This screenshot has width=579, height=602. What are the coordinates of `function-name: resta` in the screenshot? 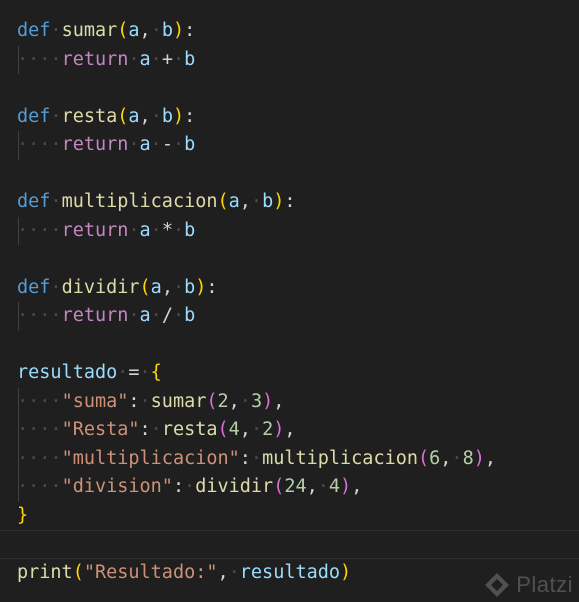 It's located at (89, 116).